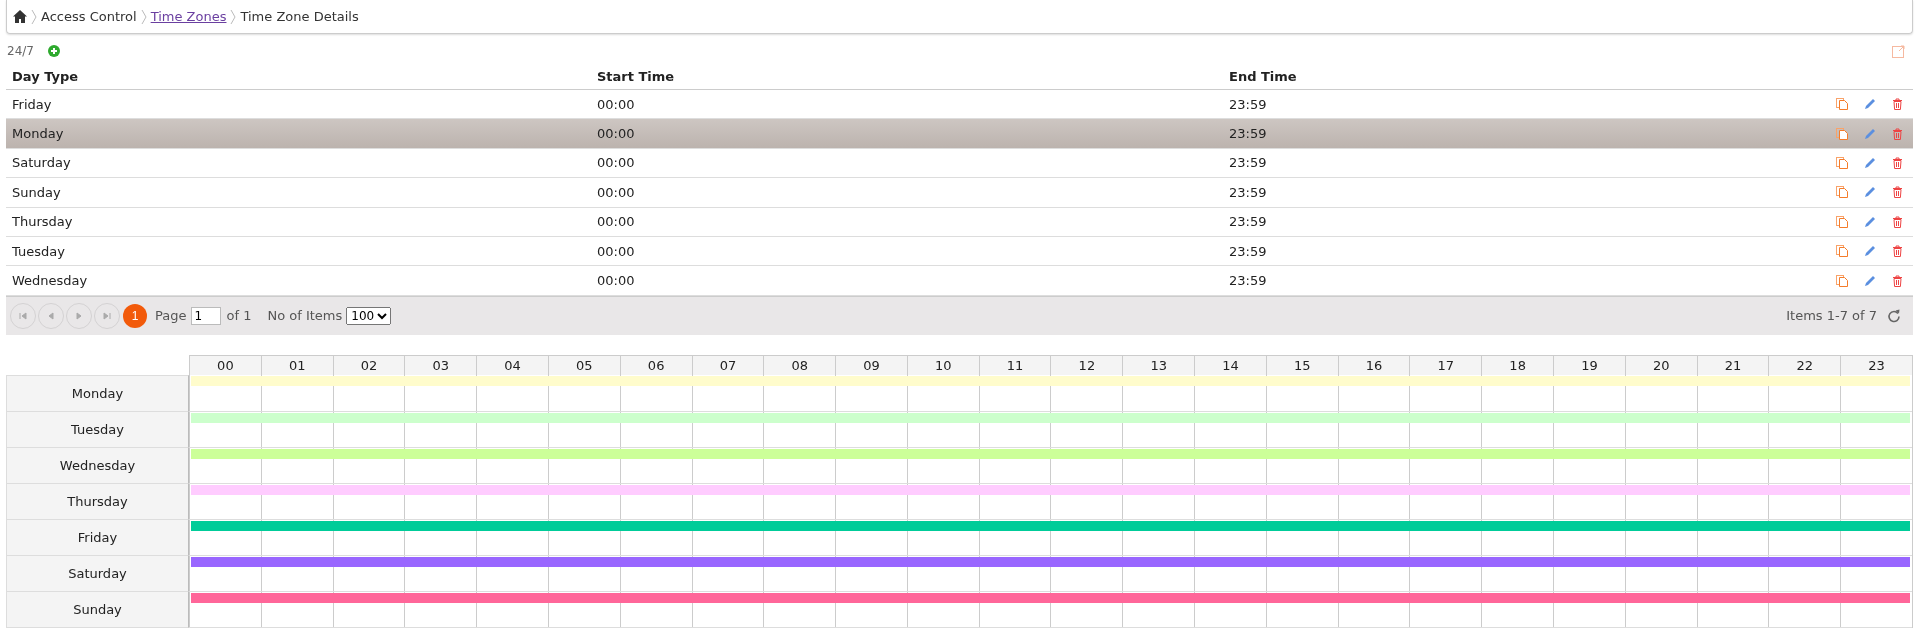  Describe the element at coordinates (1263, 76) in the screenshot. I see `column-header: End Time` at that location.